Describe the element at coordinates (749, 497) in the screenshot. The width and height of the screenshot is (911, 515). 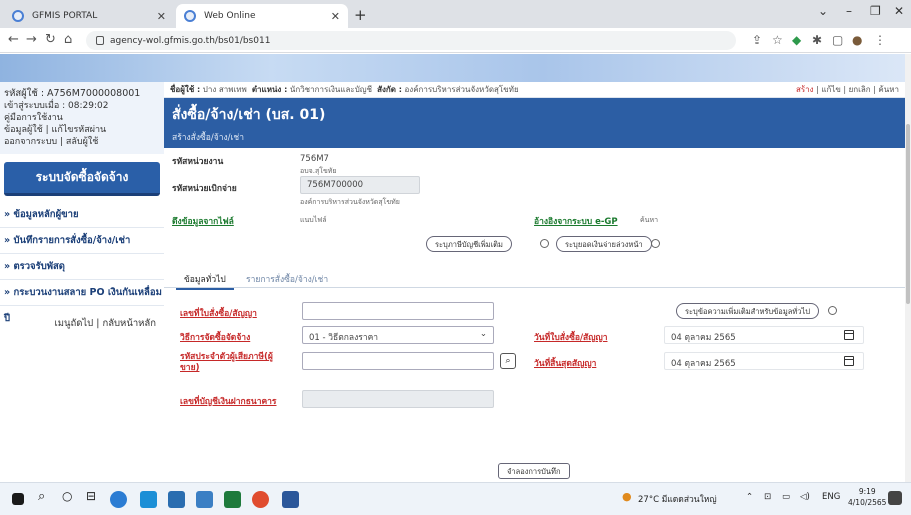
I see `chevron-up-icon: ⌃` at that location.